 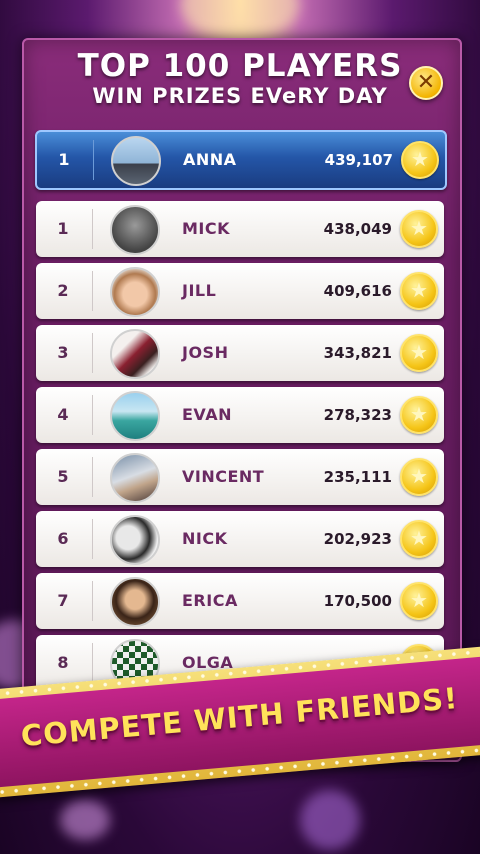 I want to click on player-score: 439,107, so click(x=358, y=160).